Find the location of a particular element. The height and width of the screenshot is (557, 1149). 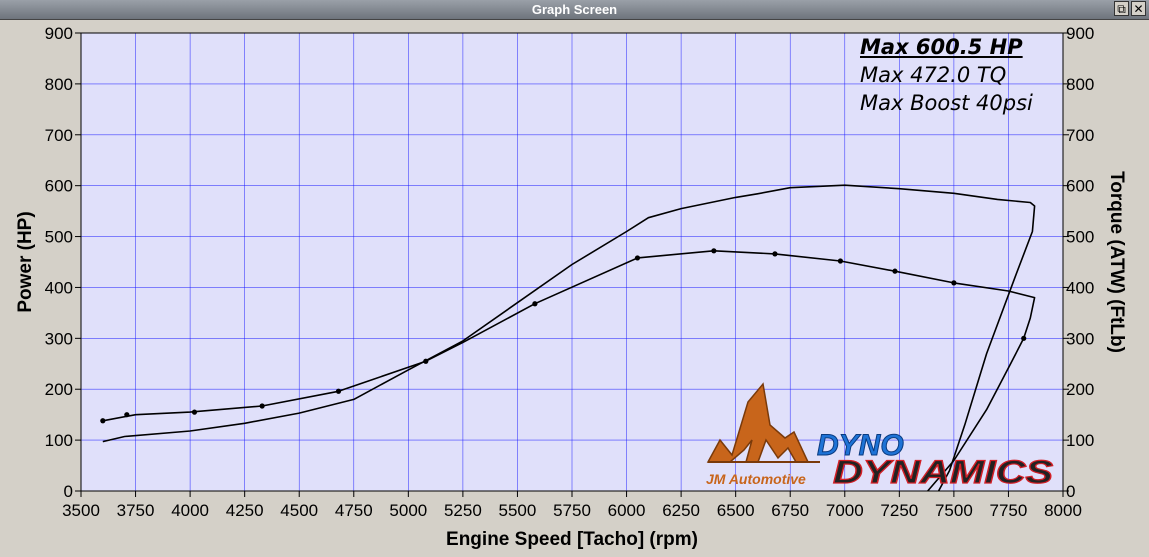

x-tick-label: 5250 is located at coordinates (463, 510).